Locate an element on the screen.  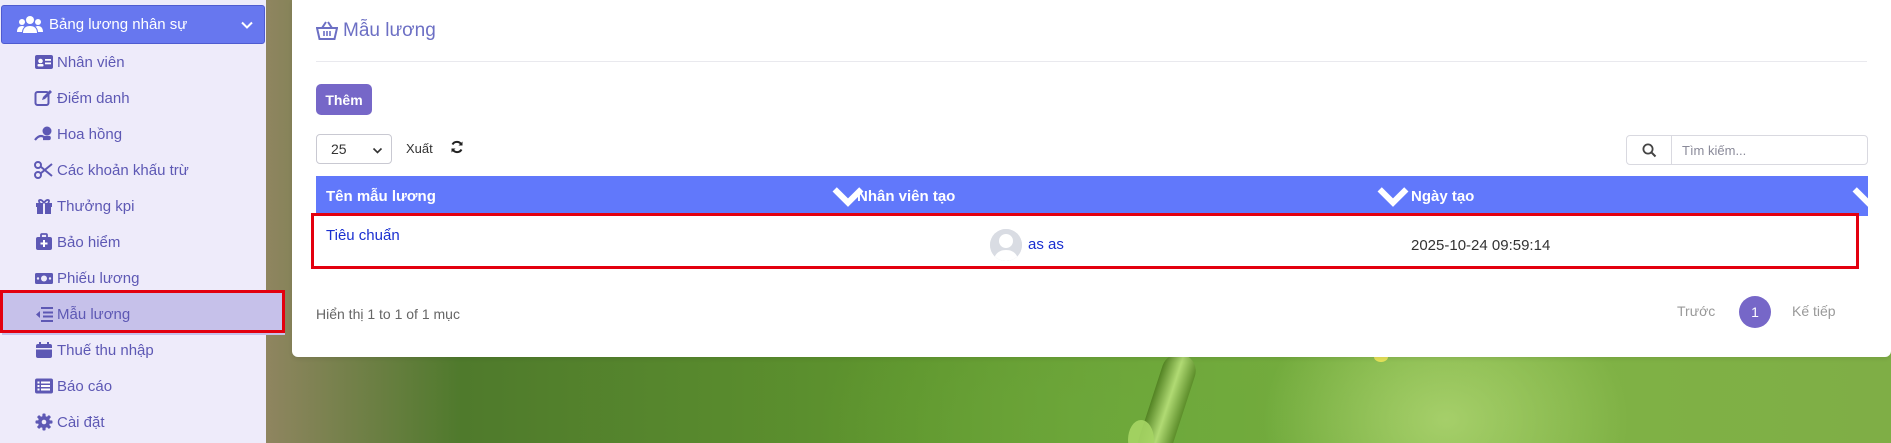
sidebar-item-insurance: Bảo hiểm is located at coordinates (133, 242).